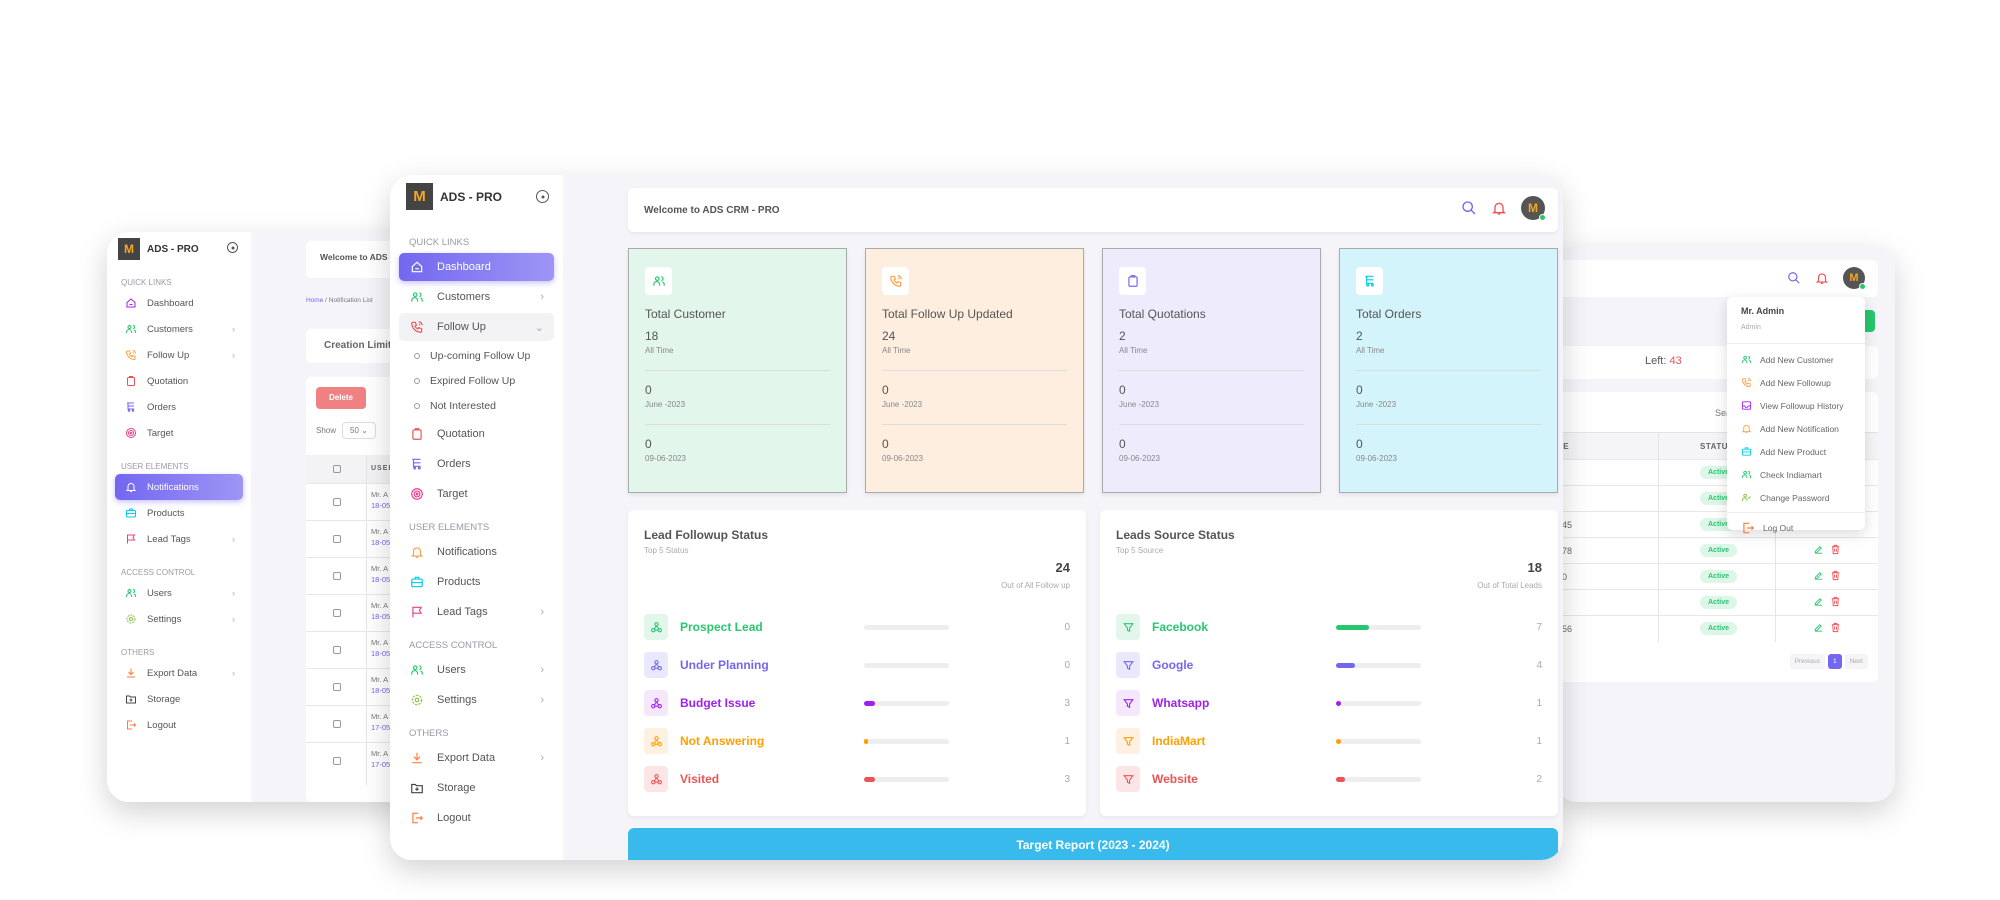  What do you see at coordinates (381, 579) in the screenshot?
I see `row-date: 18-05` at bounding box center [381, 579].